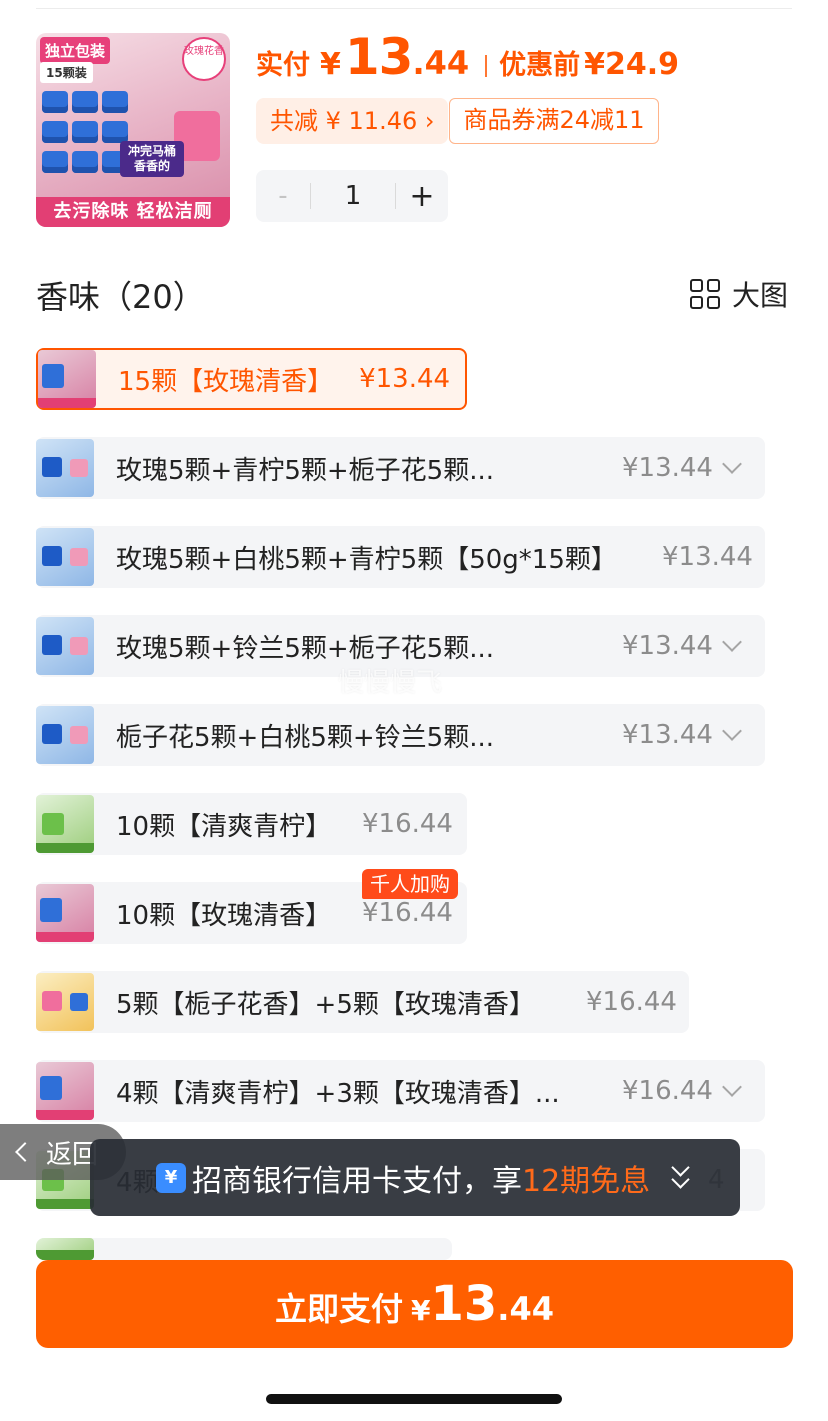 This screenshot has height=1421, width=828. Describe the element at coordinates (25, 1152) in the screenshot. I see `chevron-left-icon` at that location.